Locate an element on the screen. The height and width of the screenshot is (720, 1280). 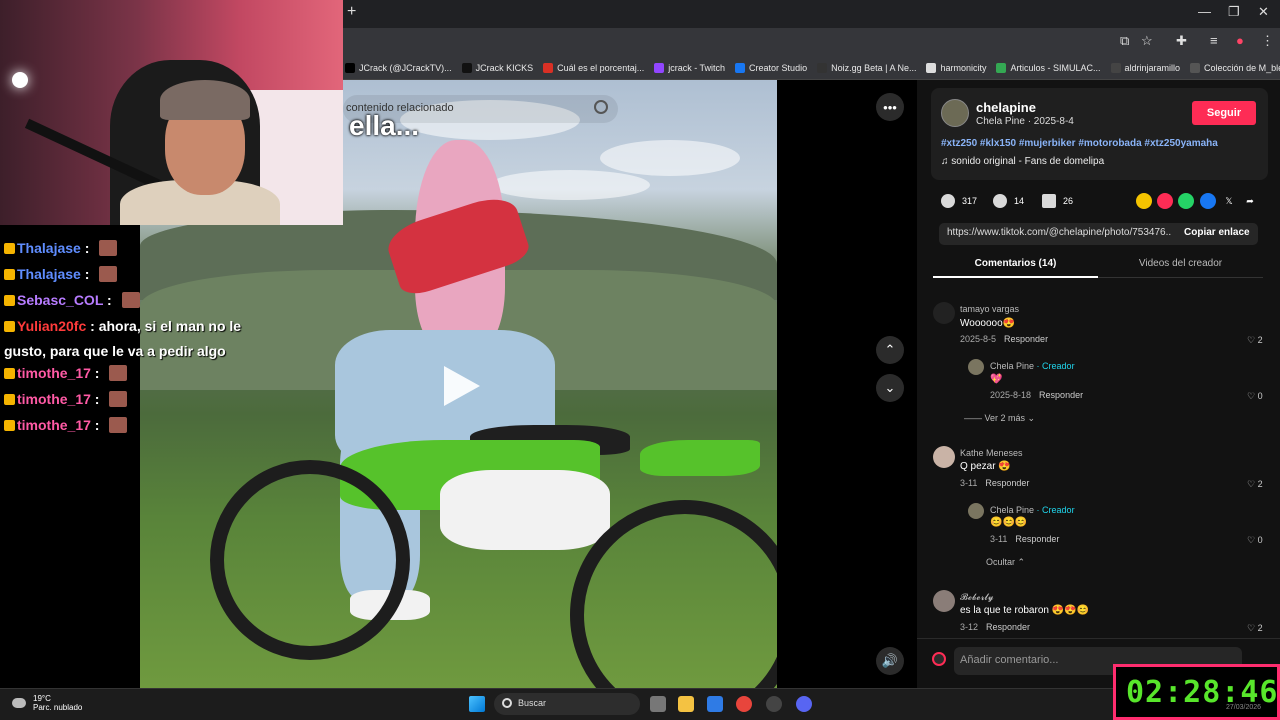
share-icon: ➦ is located at coordinates (1250, 201).